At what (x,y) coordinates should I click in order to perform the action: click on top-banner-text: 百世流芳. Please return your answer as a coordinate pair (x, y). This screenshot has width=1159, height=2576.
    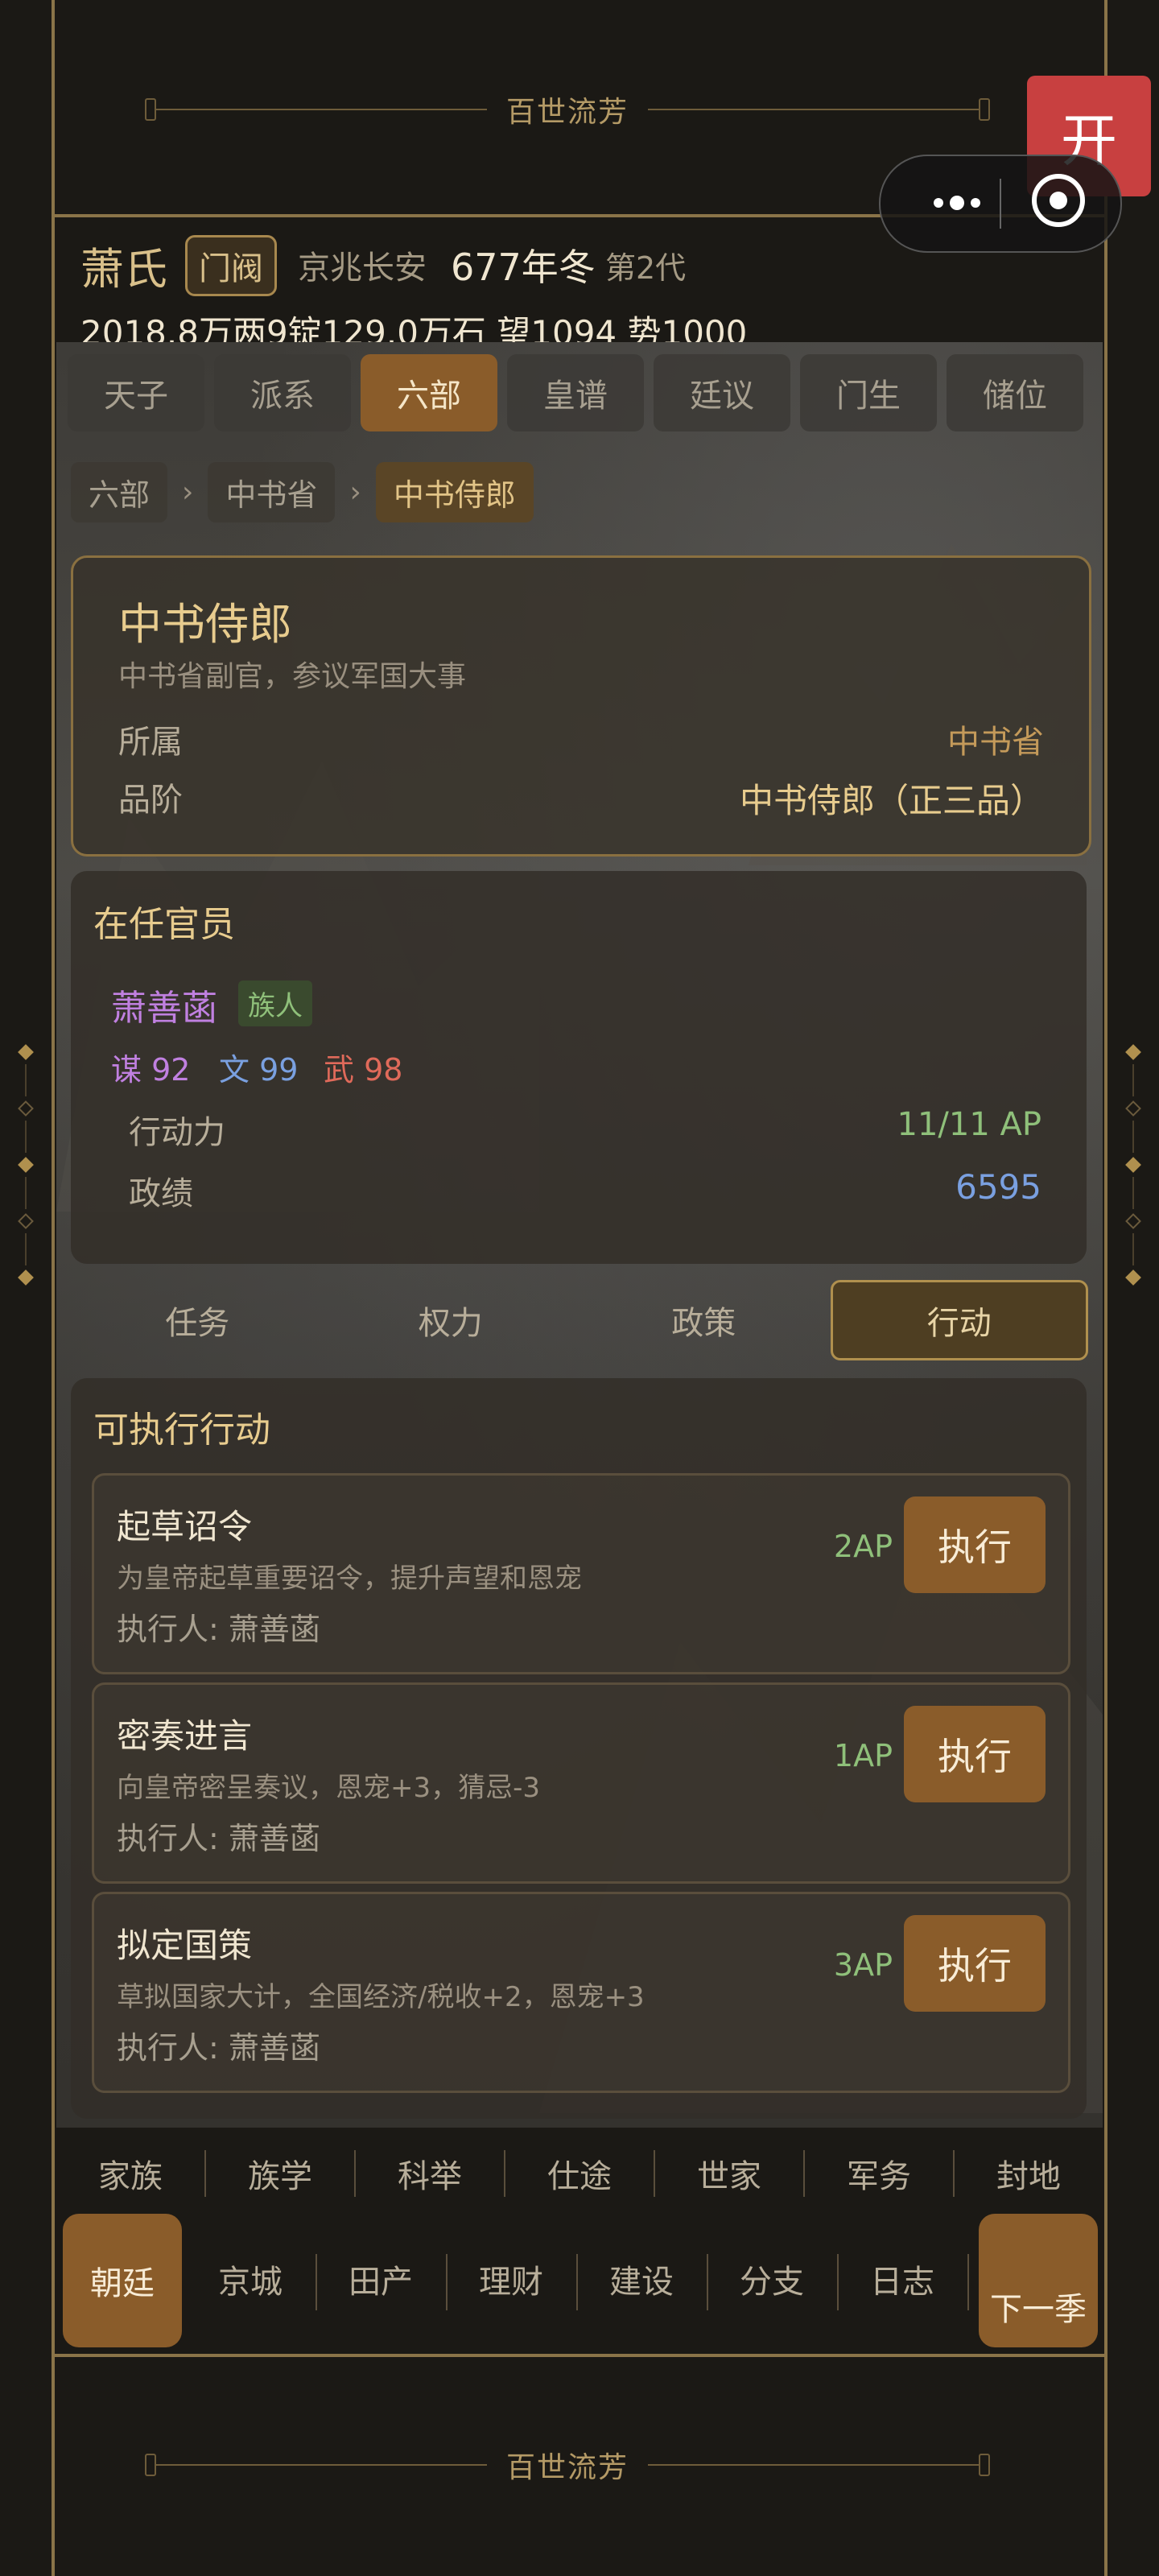
    Looking at the image, I should click on (567, 112).